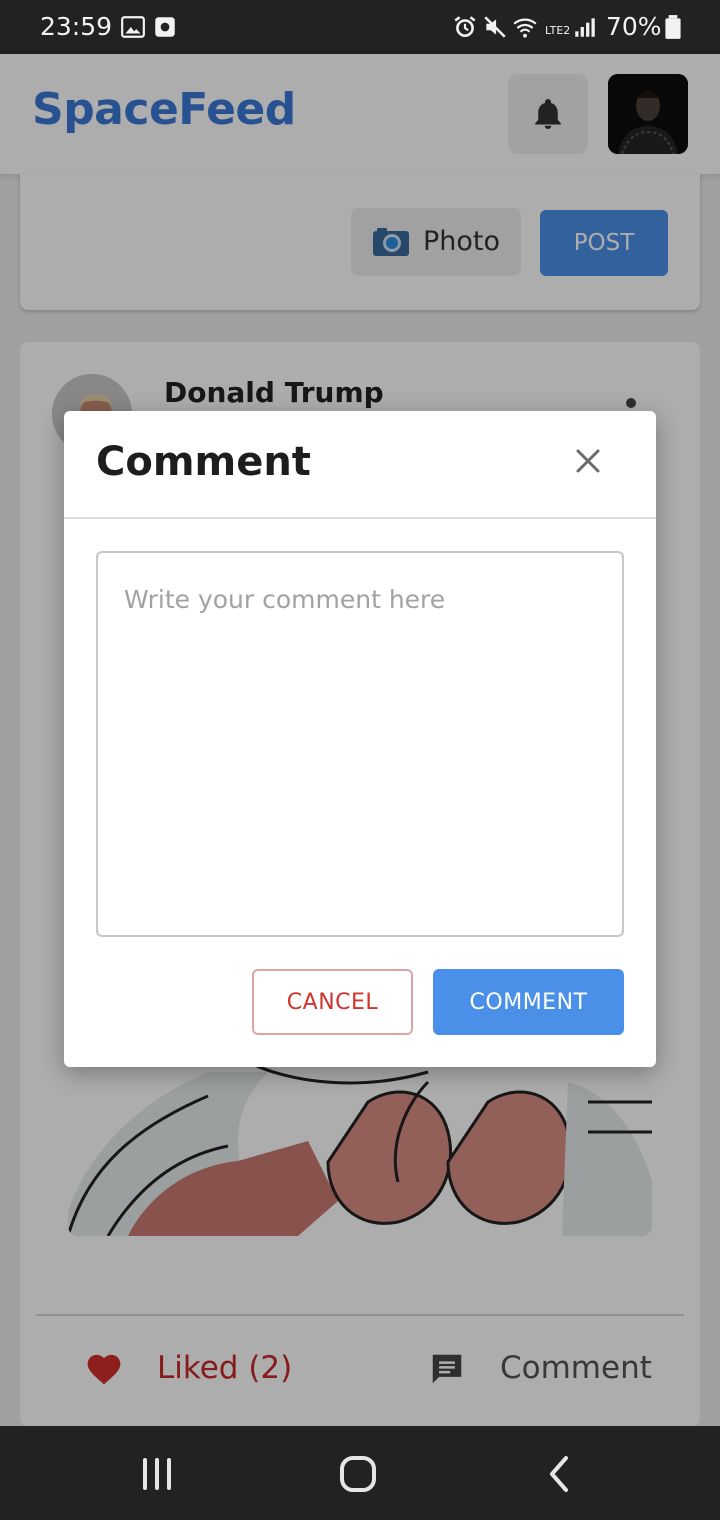 The width and height of the screenshot is (720, 1520). Describe the element at coordinates (203, 462) in the screenshot. I see `dialog-title: Comment` at that location.